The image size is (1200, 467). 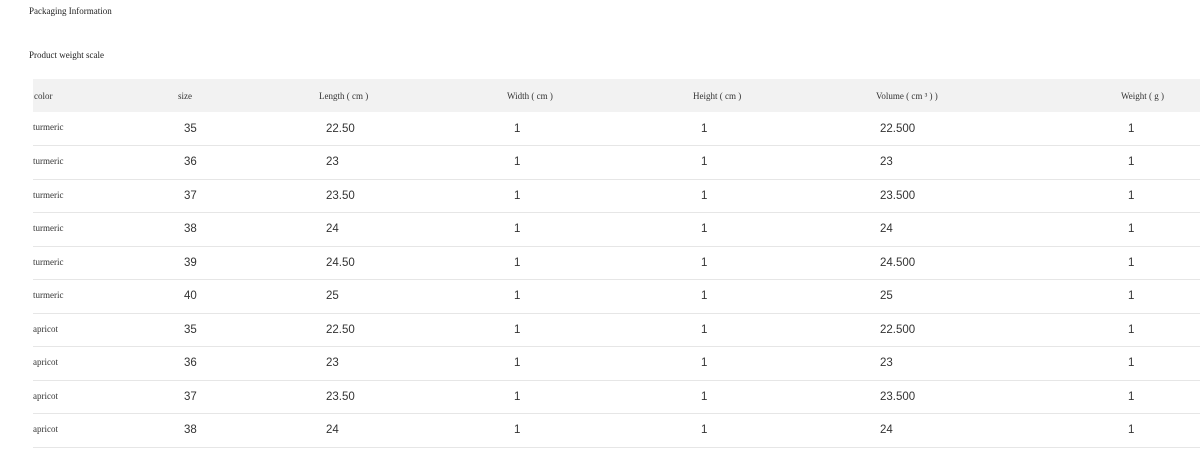 I want to click on table-row: turmeric 38 24 1 1 24 1, so click(x=616, y=229).